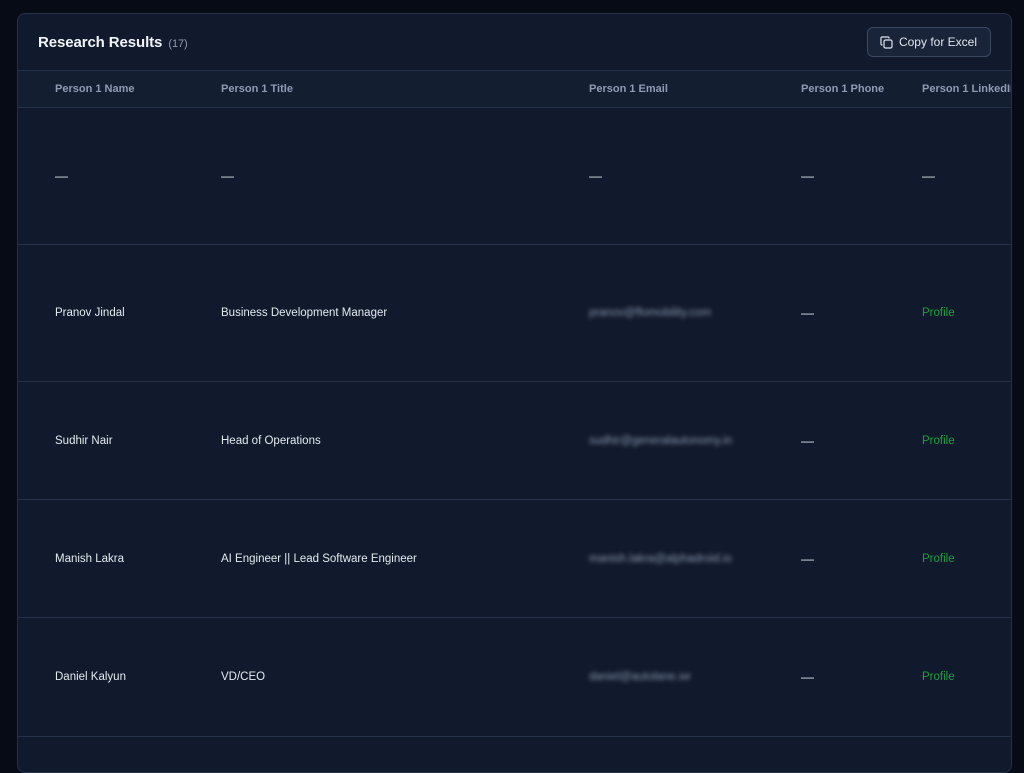 The height and width of the screenshot is (773, 1024). Describe the element at coordinates (319, 558) in the screenshot. I see `cell-title: AI Engineer || Lead Software Engineer` at that location.